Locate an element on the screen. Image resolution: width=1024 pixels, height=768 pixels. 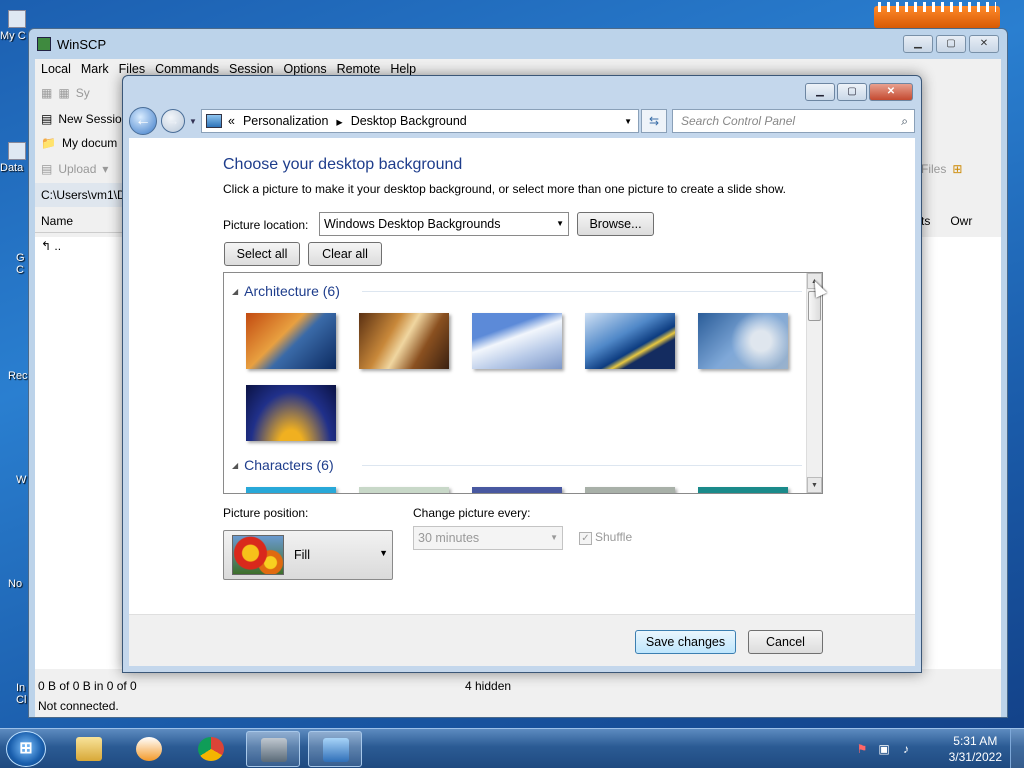
cancel-button: Cancel is located at coordinates (785, 642).